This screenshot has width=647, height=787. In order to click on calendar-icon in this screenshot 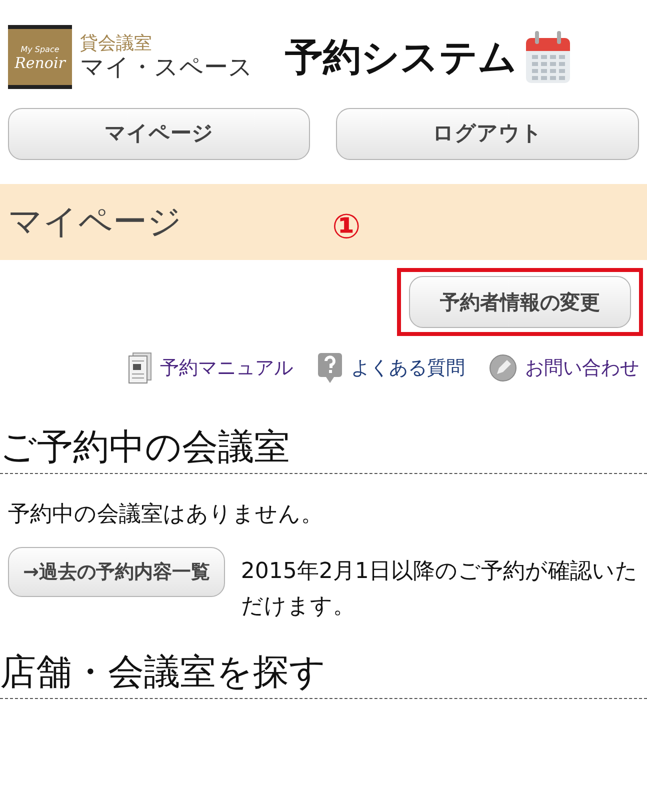, I will do `click(548, 57)`.